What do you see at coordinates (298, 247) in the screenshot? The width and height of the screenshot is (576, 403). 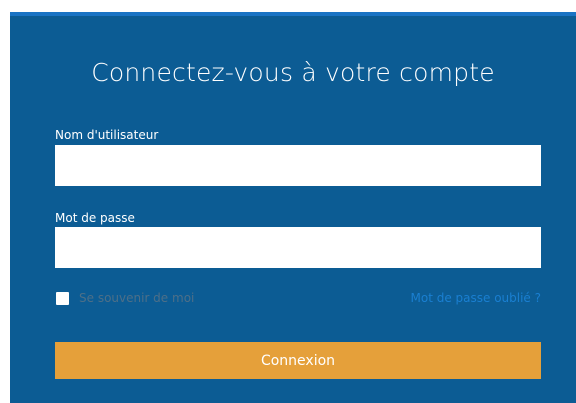 I see `password-input` at bounding box center [298, 247].